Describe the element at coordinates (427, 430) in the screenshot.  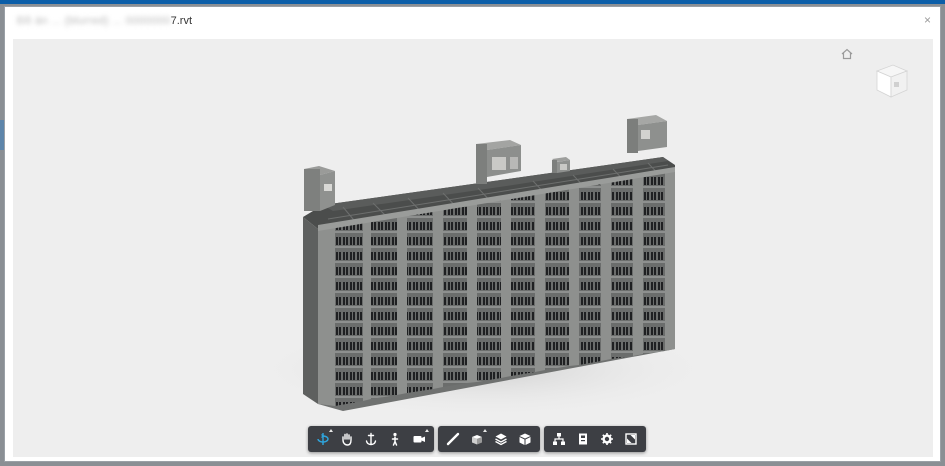
I see `camera-menu-caret` at that location.